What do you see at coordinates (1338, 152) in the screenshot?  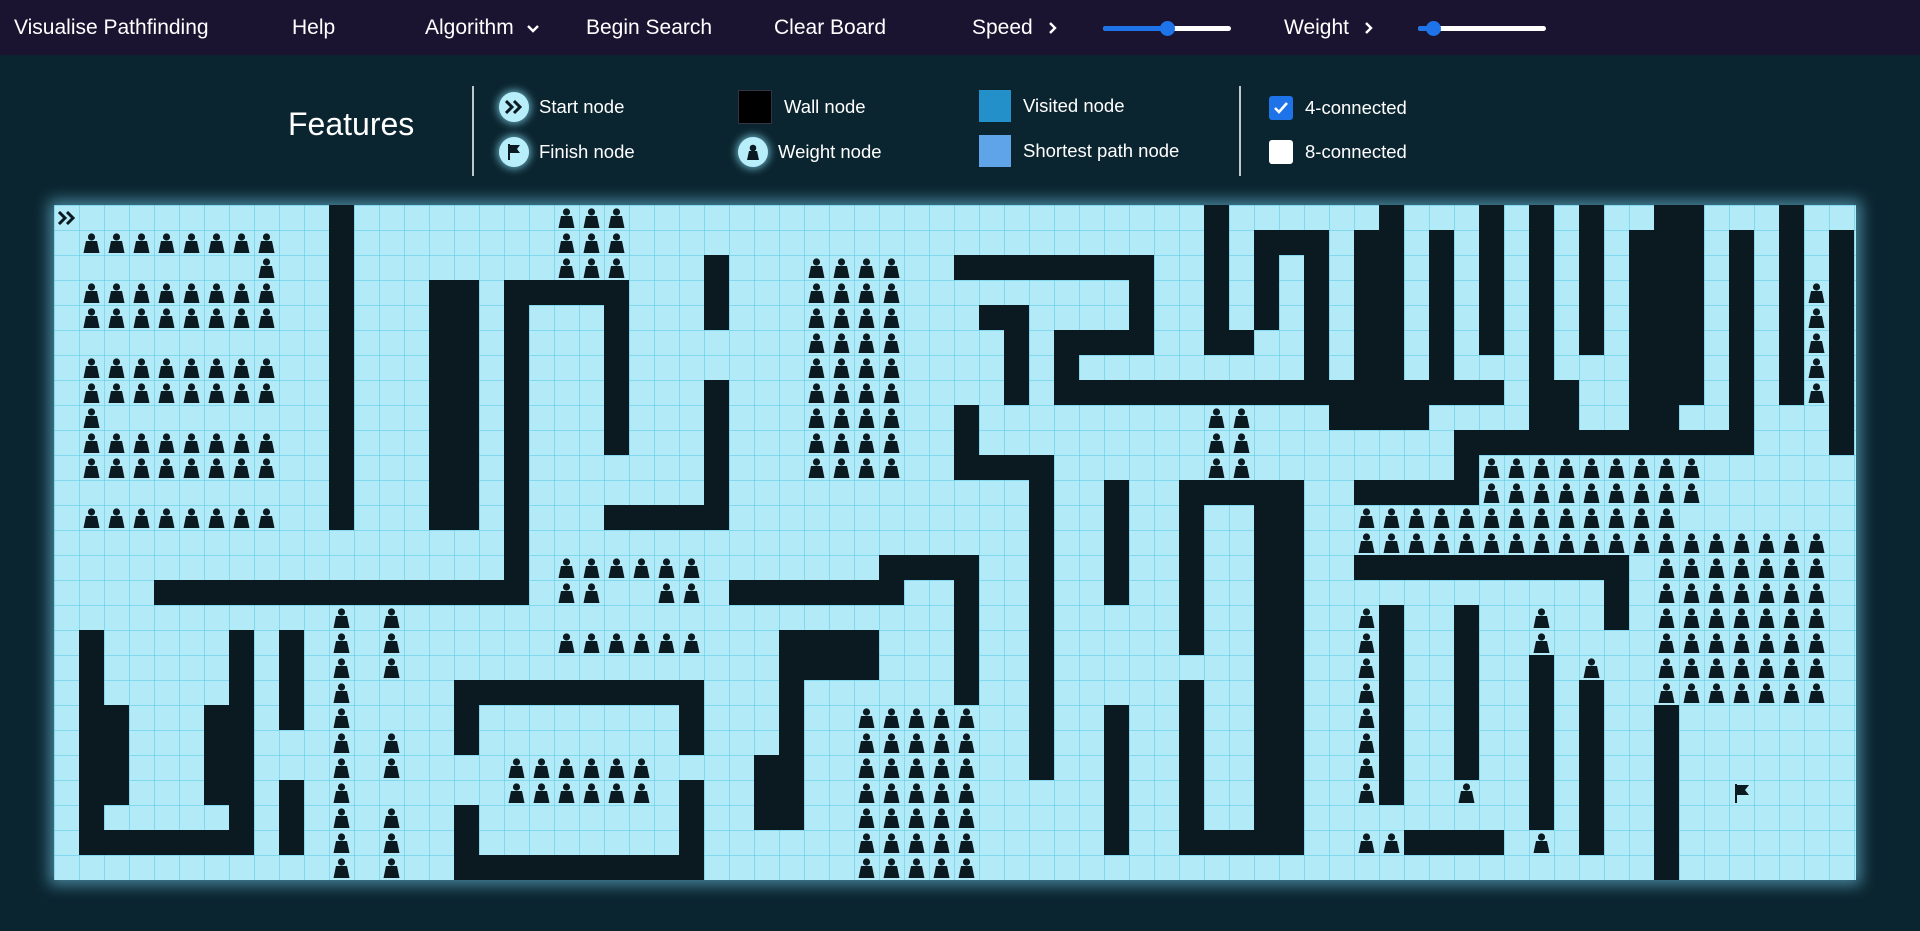 I see `eight-connected-option: 8-connected` at bounding box center [1338, 152].